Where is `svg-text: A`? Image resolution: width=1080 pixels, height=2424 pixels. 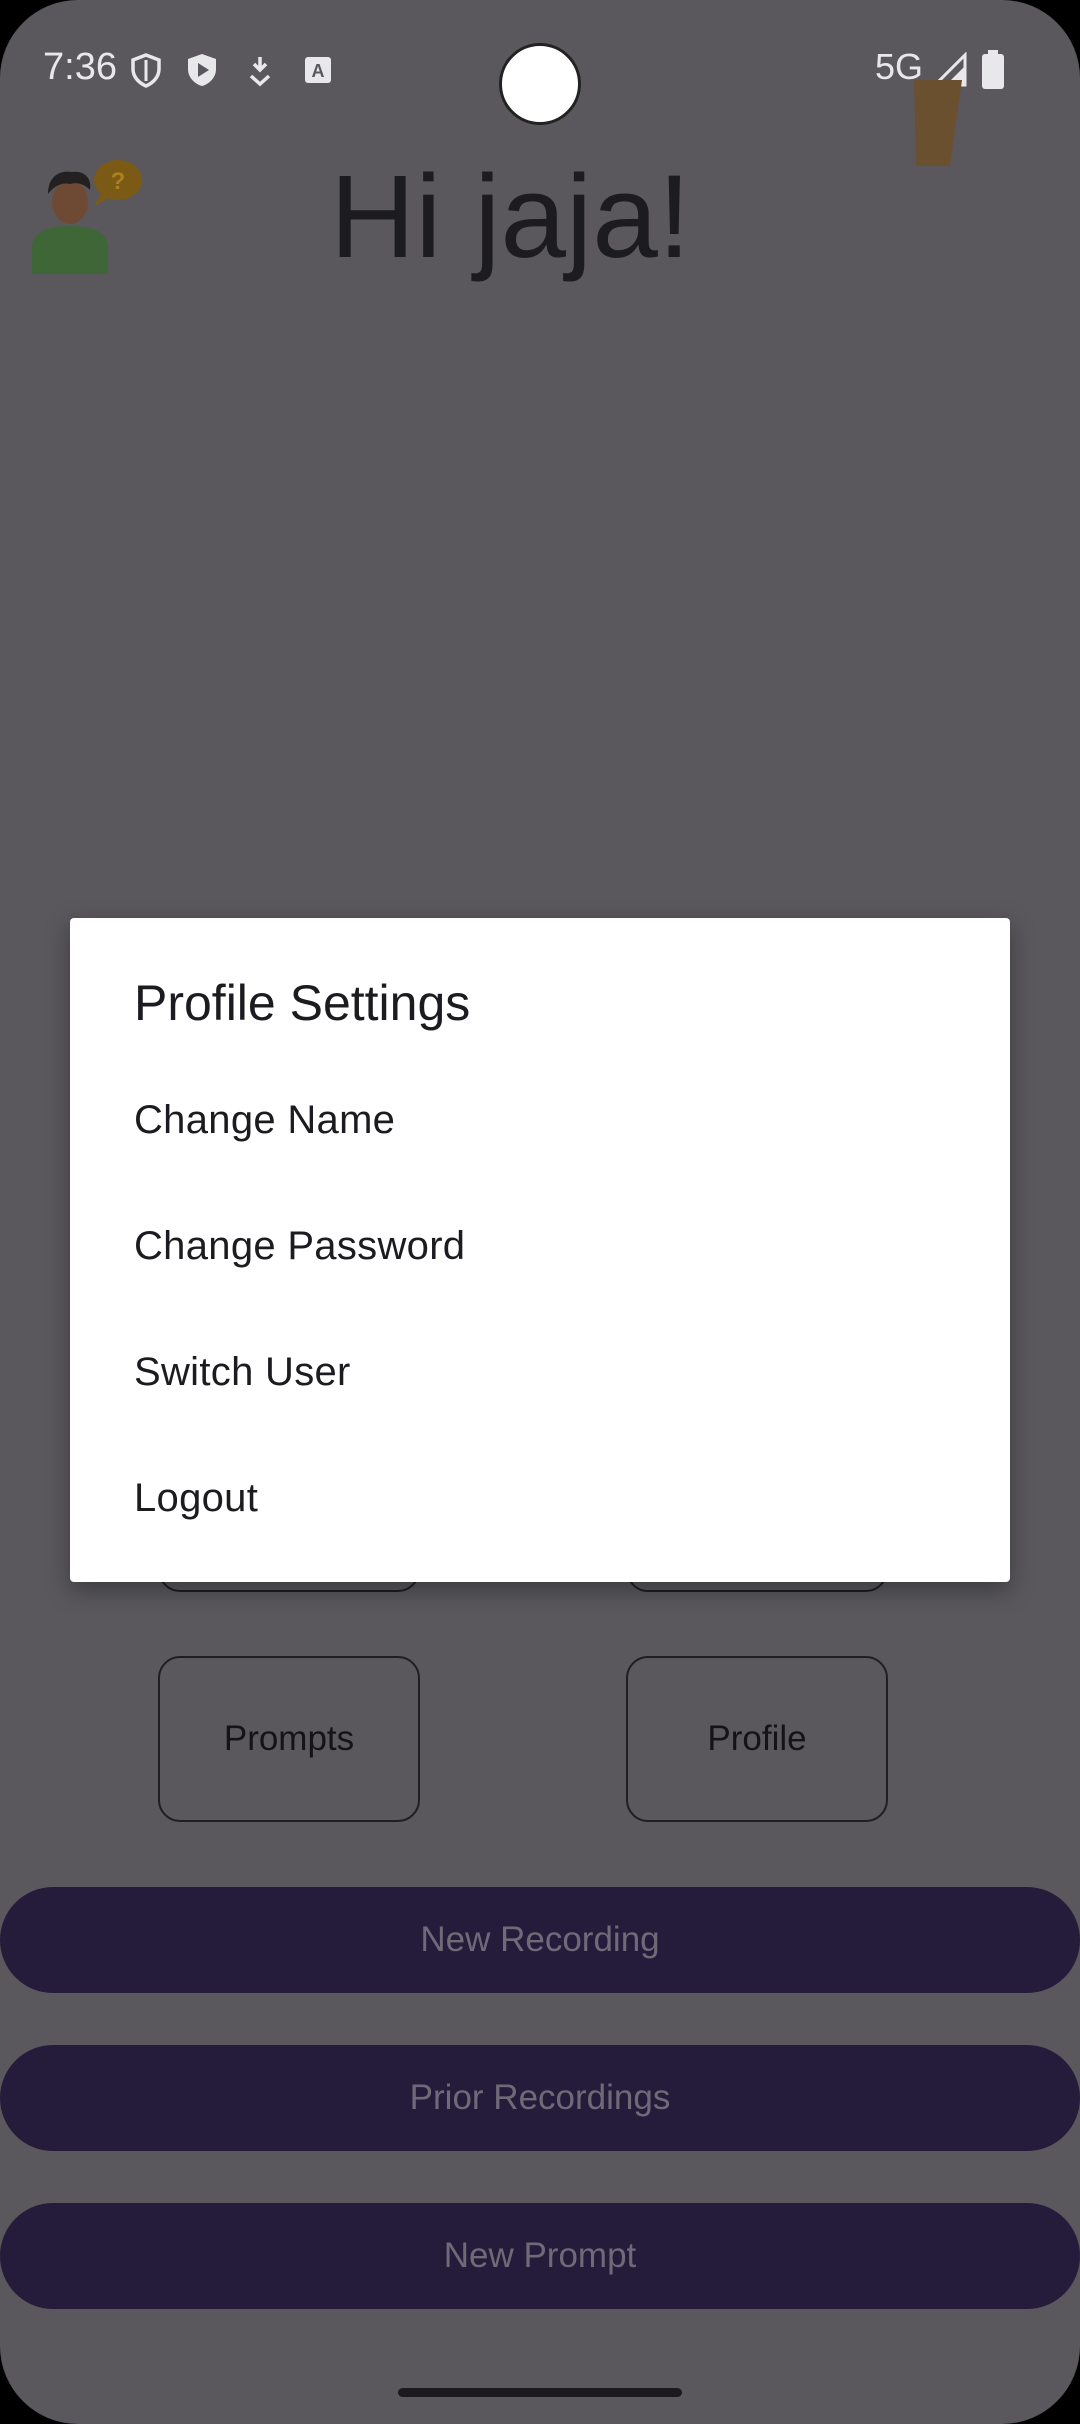 svg-text: A is located at coordinates (318, 71).